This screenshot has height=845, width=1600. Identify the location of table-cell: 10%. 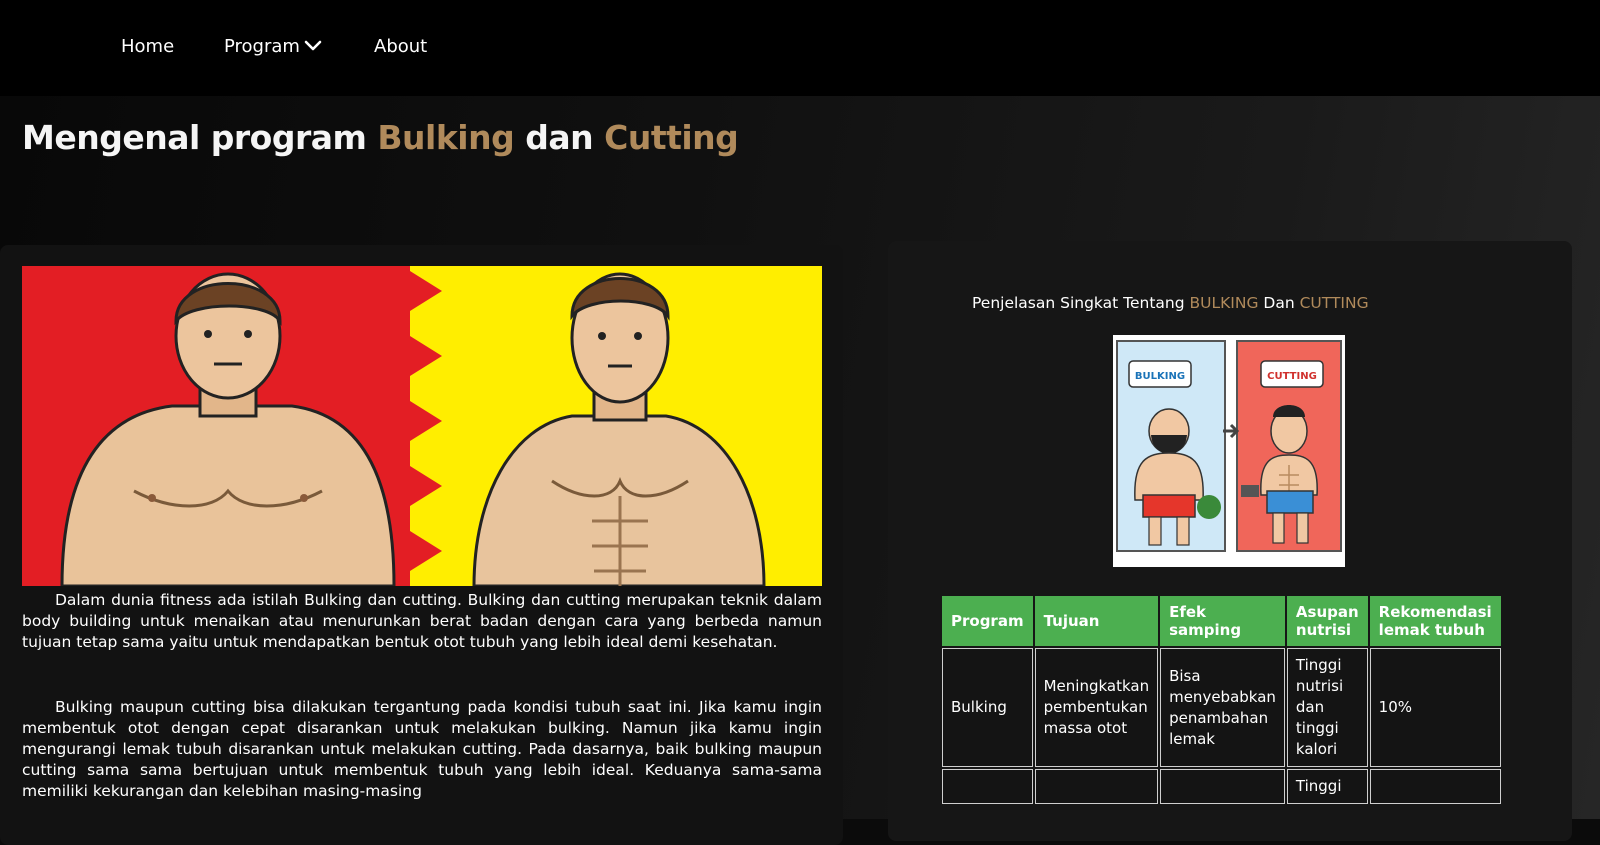
(1435, 707).